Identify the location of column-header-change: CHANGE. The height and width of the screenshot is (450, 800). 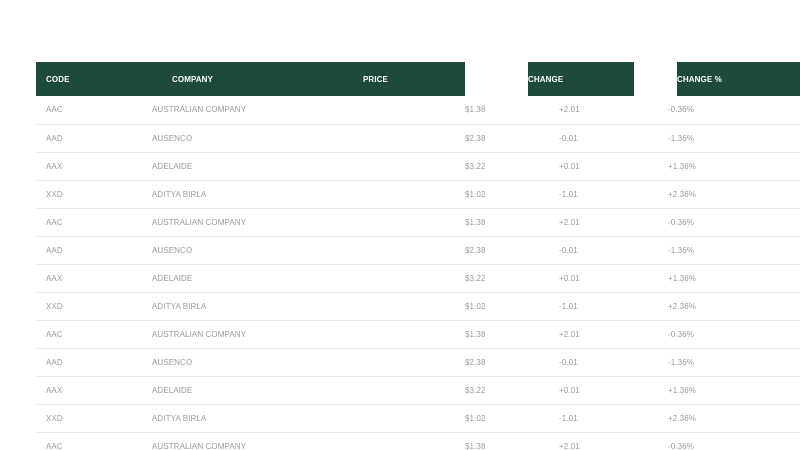
(581, 79).